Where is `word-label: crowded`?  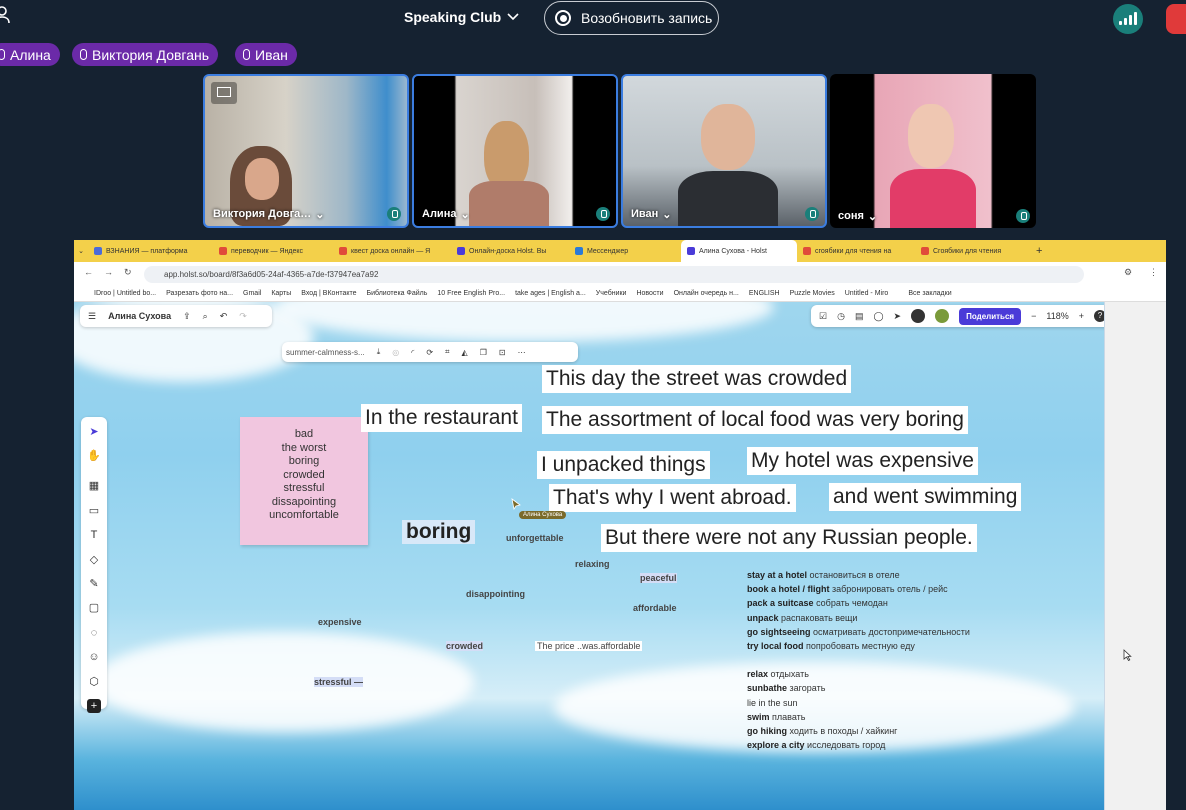
word-label: crowded is located at coordinates (465, 646).